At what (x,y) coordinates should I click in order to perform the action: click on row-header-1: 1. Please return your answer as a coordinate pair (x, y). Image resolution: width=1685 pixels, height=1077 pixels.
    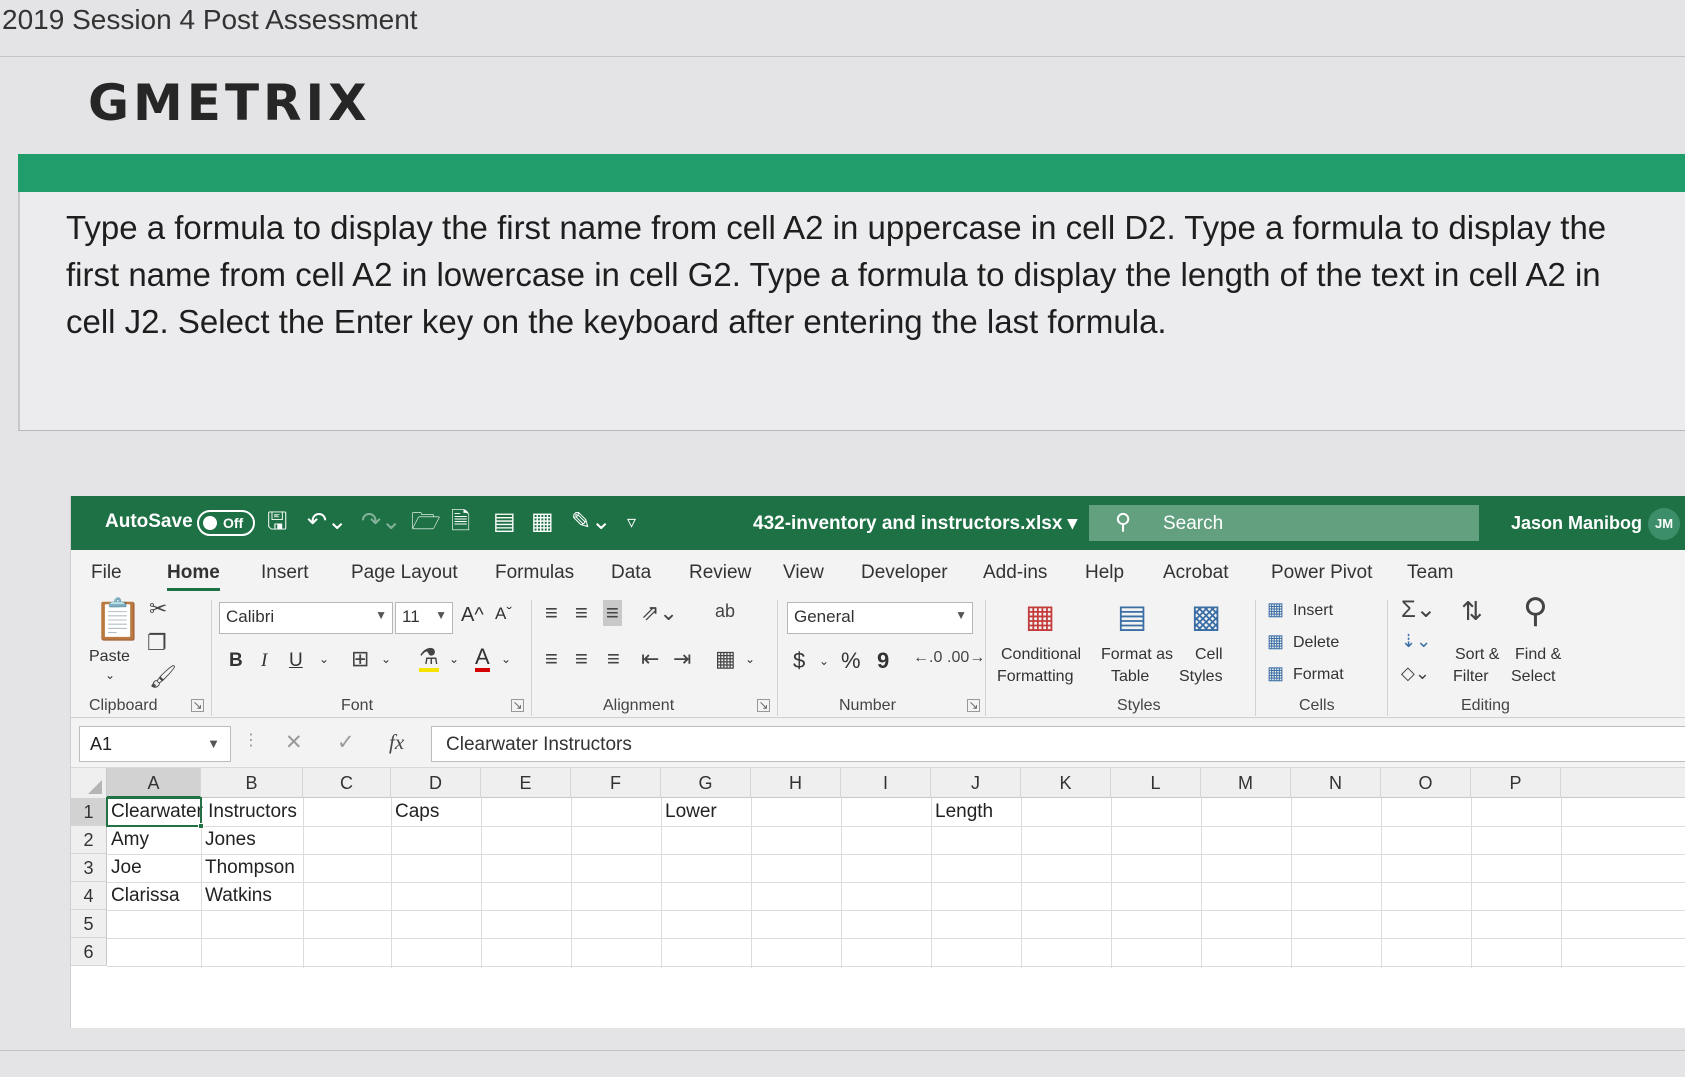
    Looking at the image, I should click on (89, 812).